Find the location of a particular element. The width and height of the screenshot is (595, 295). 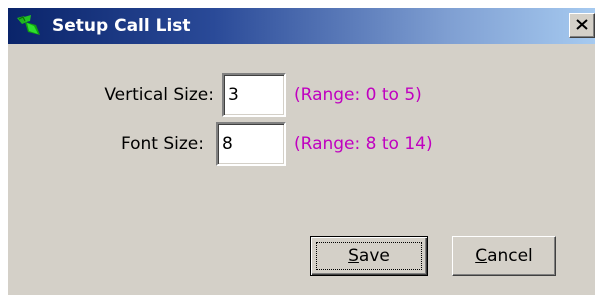

cancel-mnemonic: C is located at coordinates (481, 256).